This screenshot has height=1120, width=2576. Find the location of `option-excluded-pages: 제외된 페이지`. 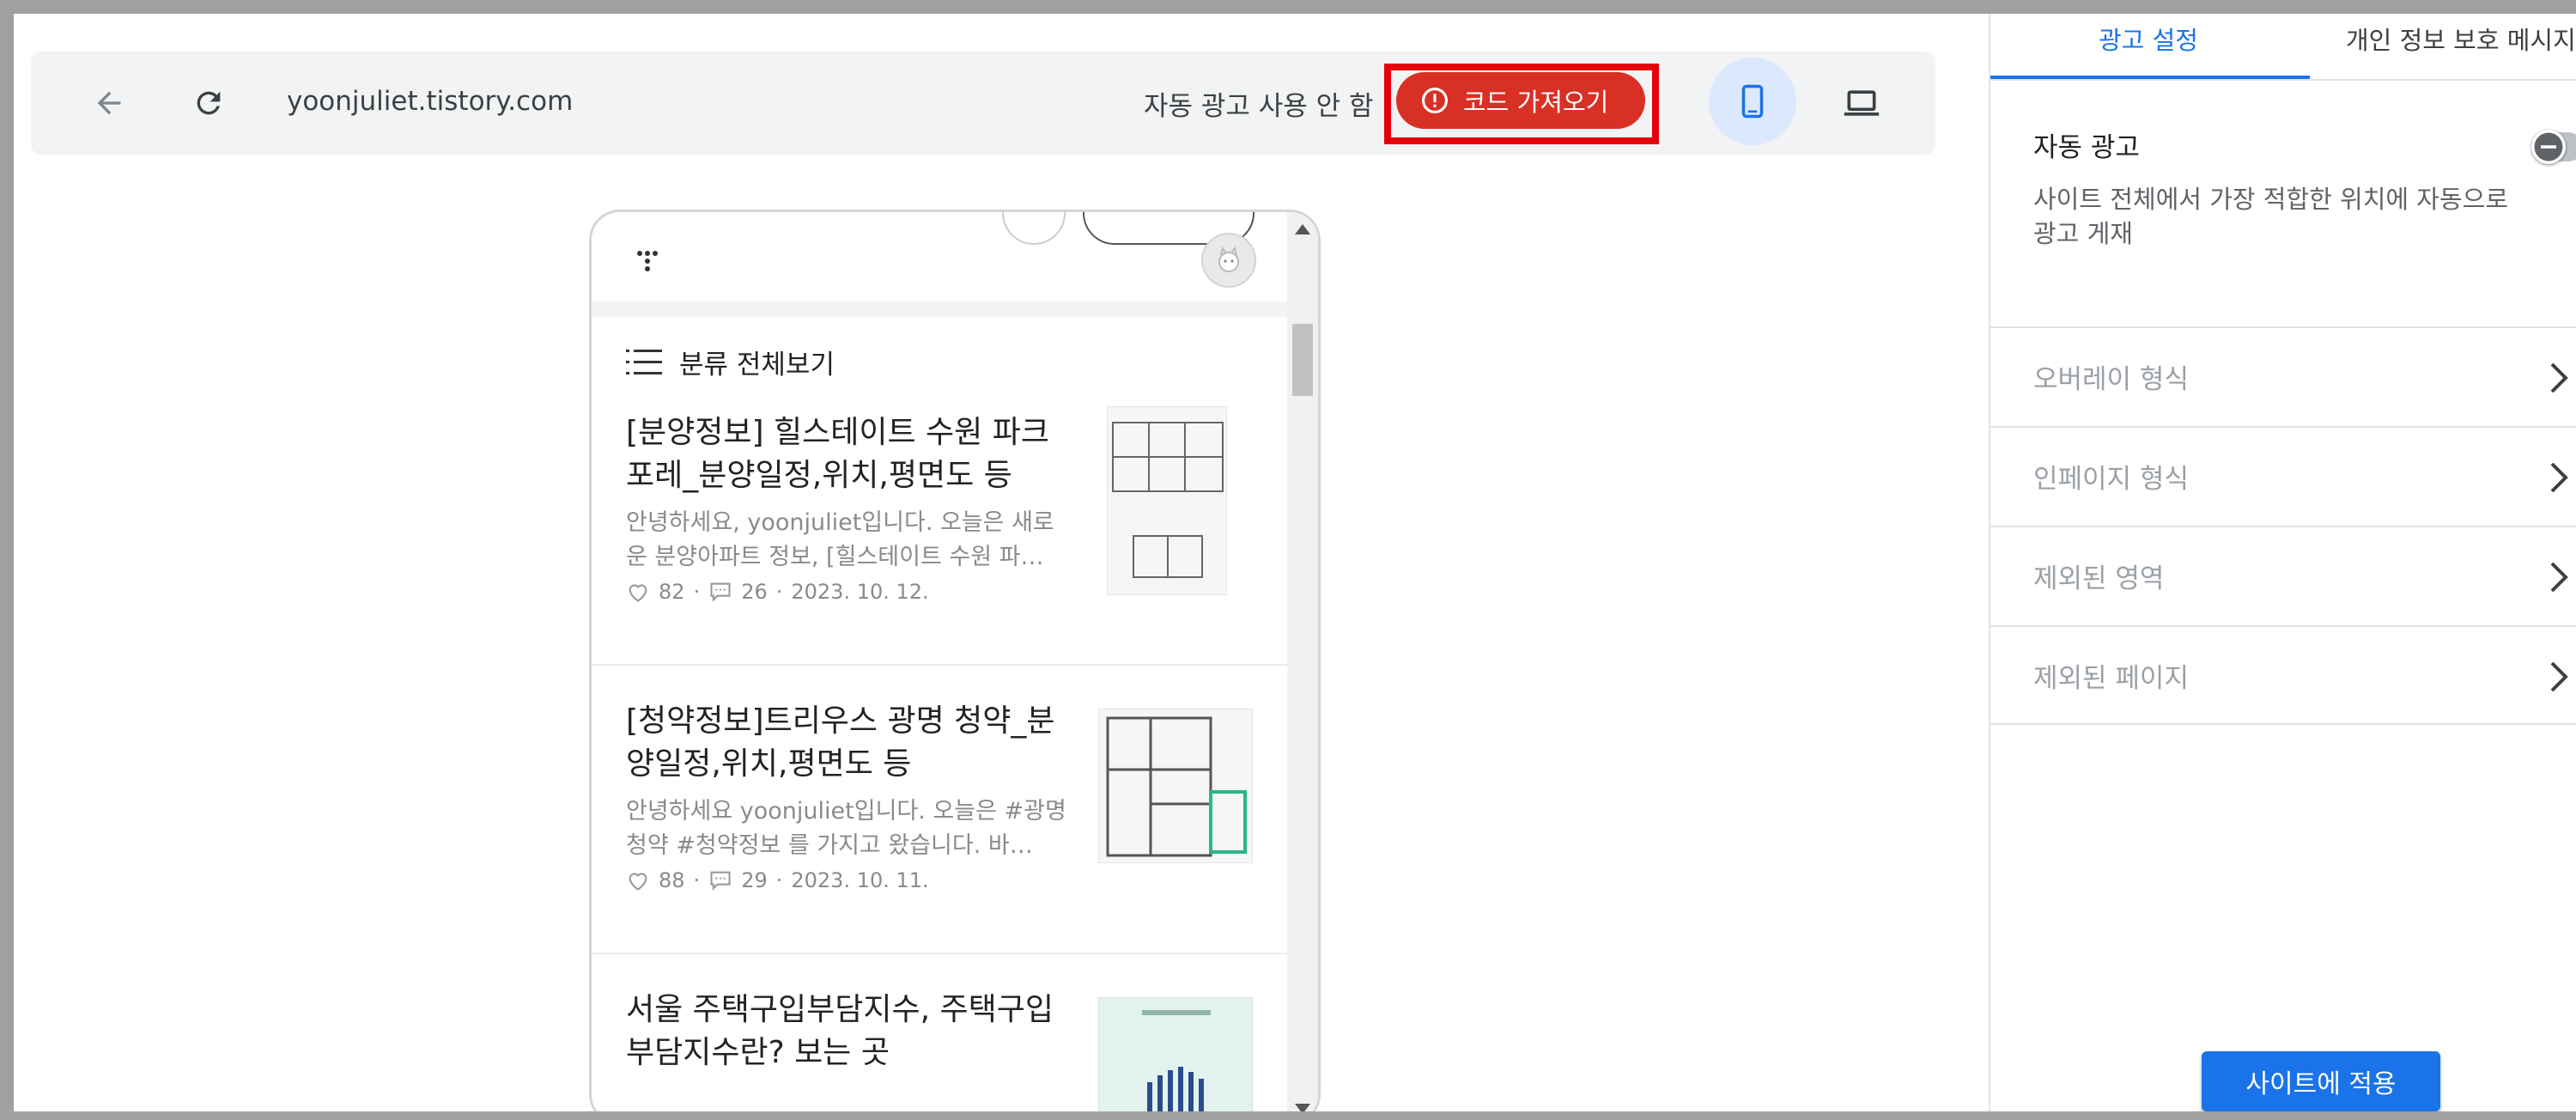

option-excluded-pages: 제외된 페이지 is located at coordinates (2283, 675).